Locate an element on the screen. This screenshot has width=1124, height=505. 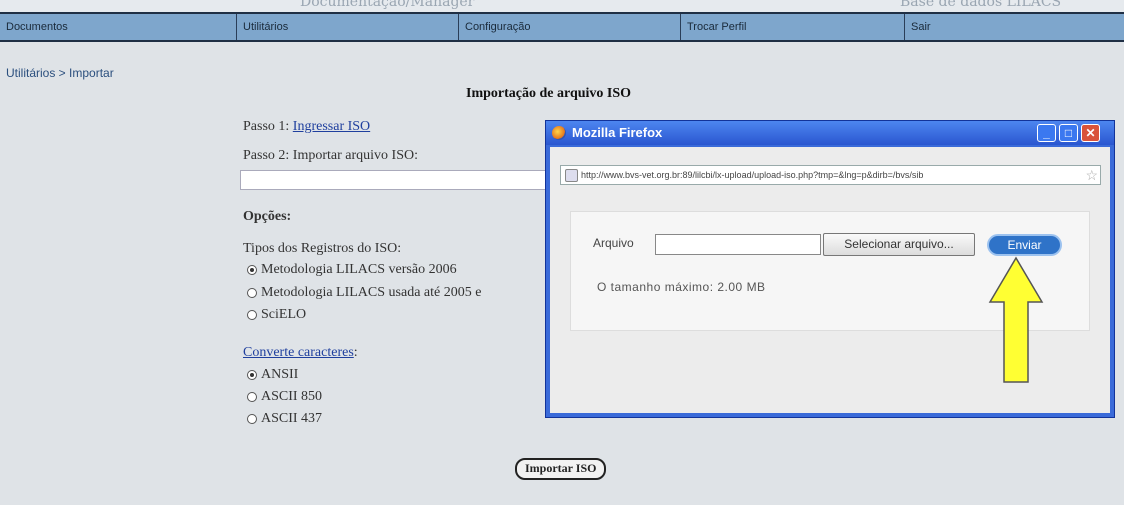
radio-ansii: ANSII is located at coordinates (272, 375).